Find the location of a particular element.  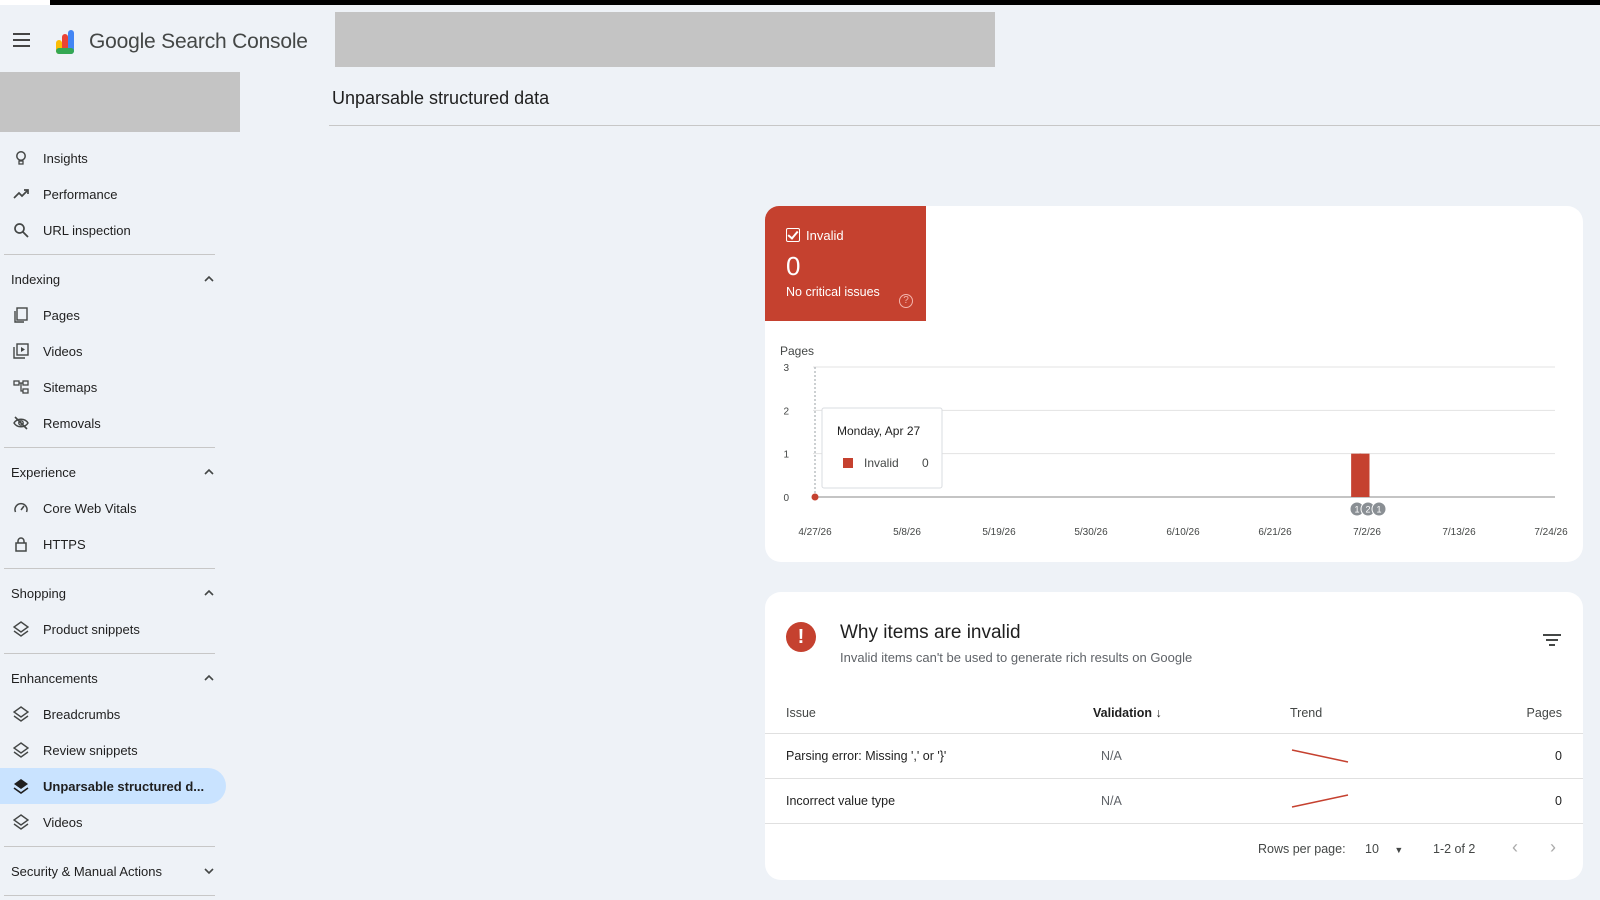

tooltip-swatch is located at coordinates (848, 463).